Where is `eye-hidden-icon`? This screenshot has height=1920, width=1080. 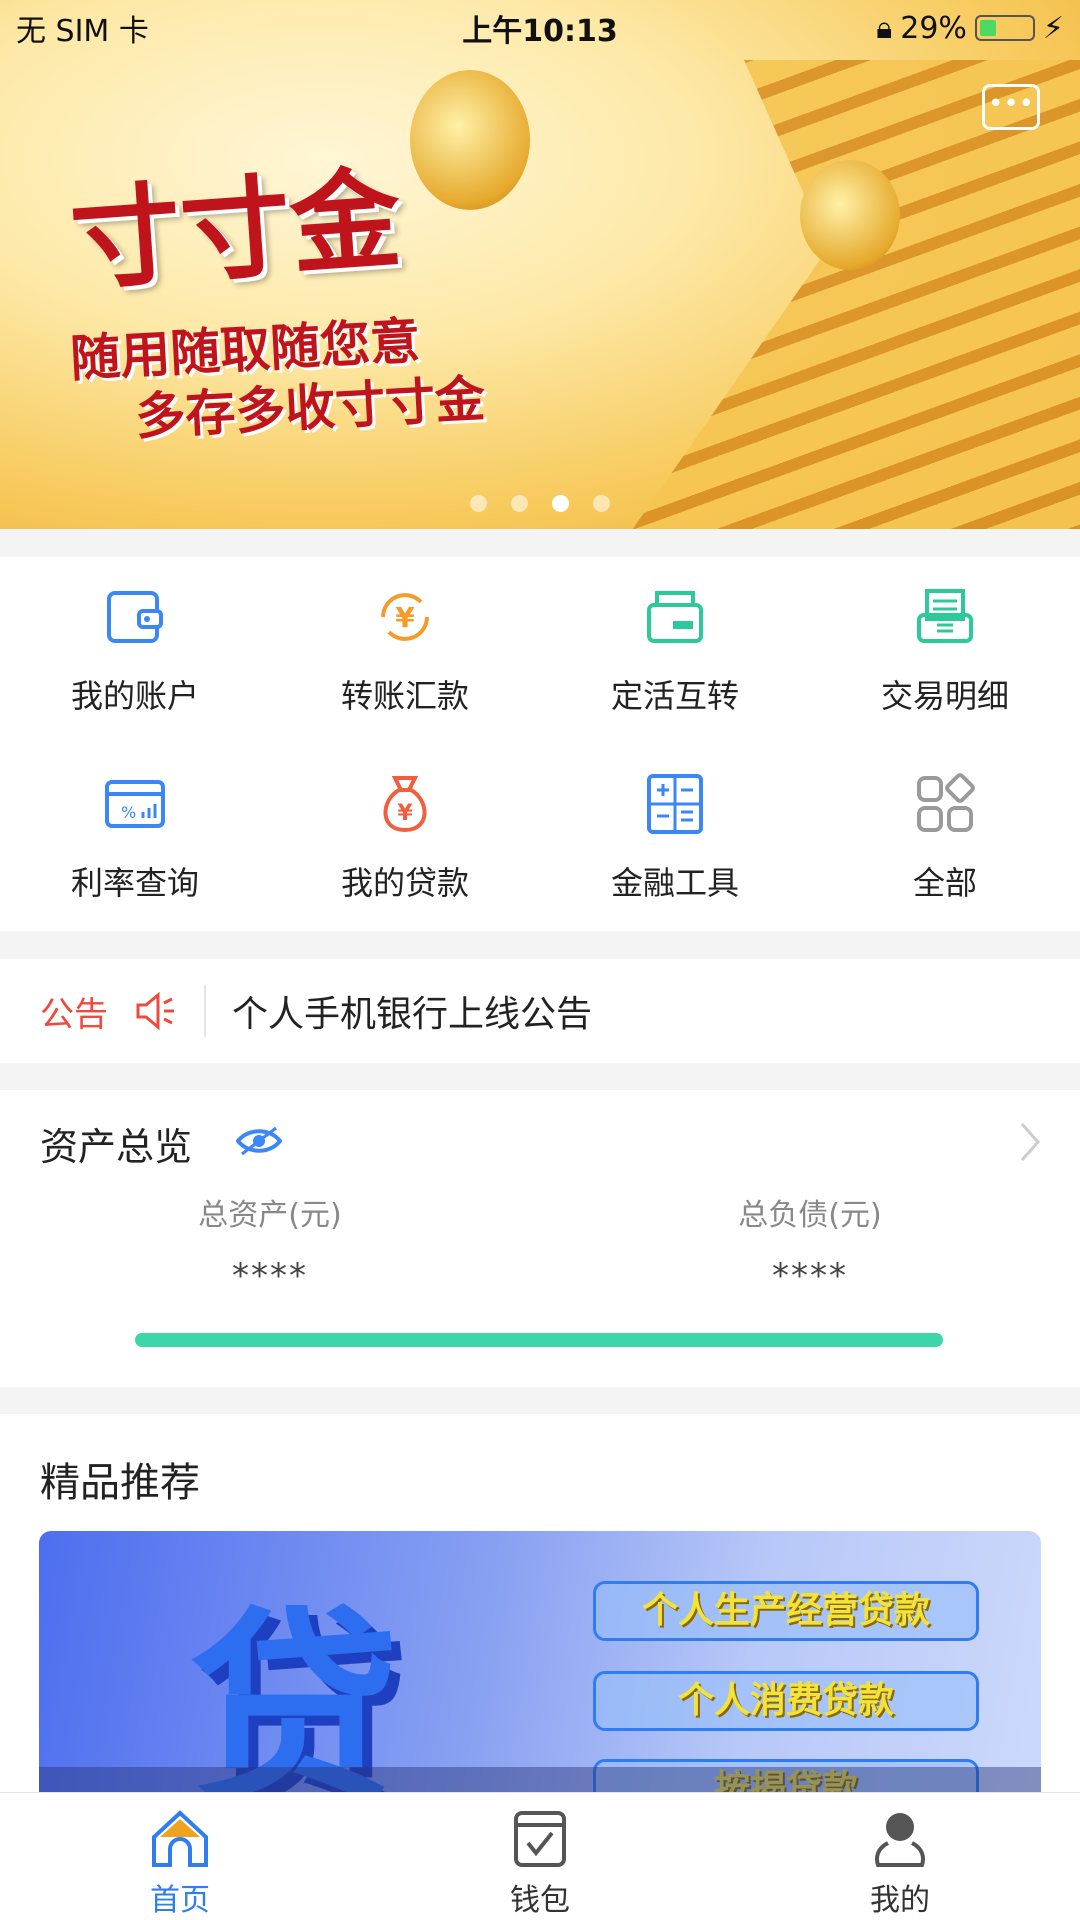 eye-hidden-icon is located at coordinates (259, 1141).